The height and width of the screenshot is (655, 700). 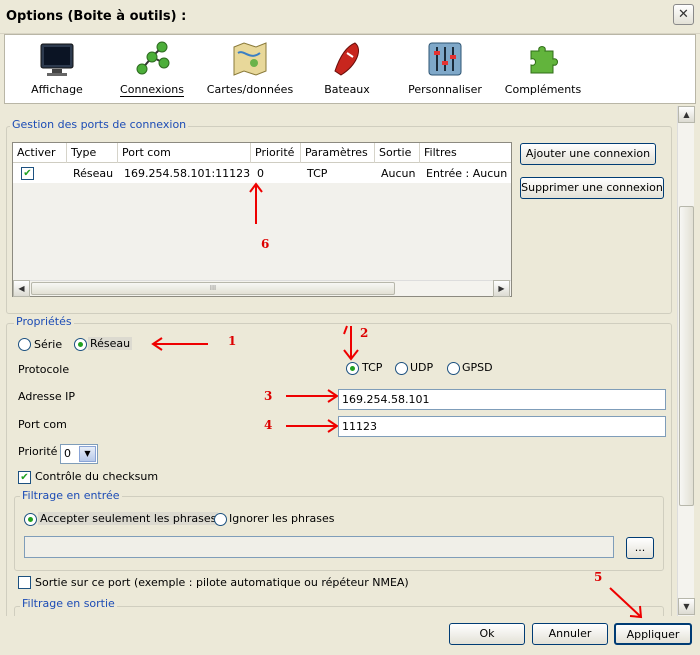 I want to click on annotation-6: 6, so click(x=265, y=244).